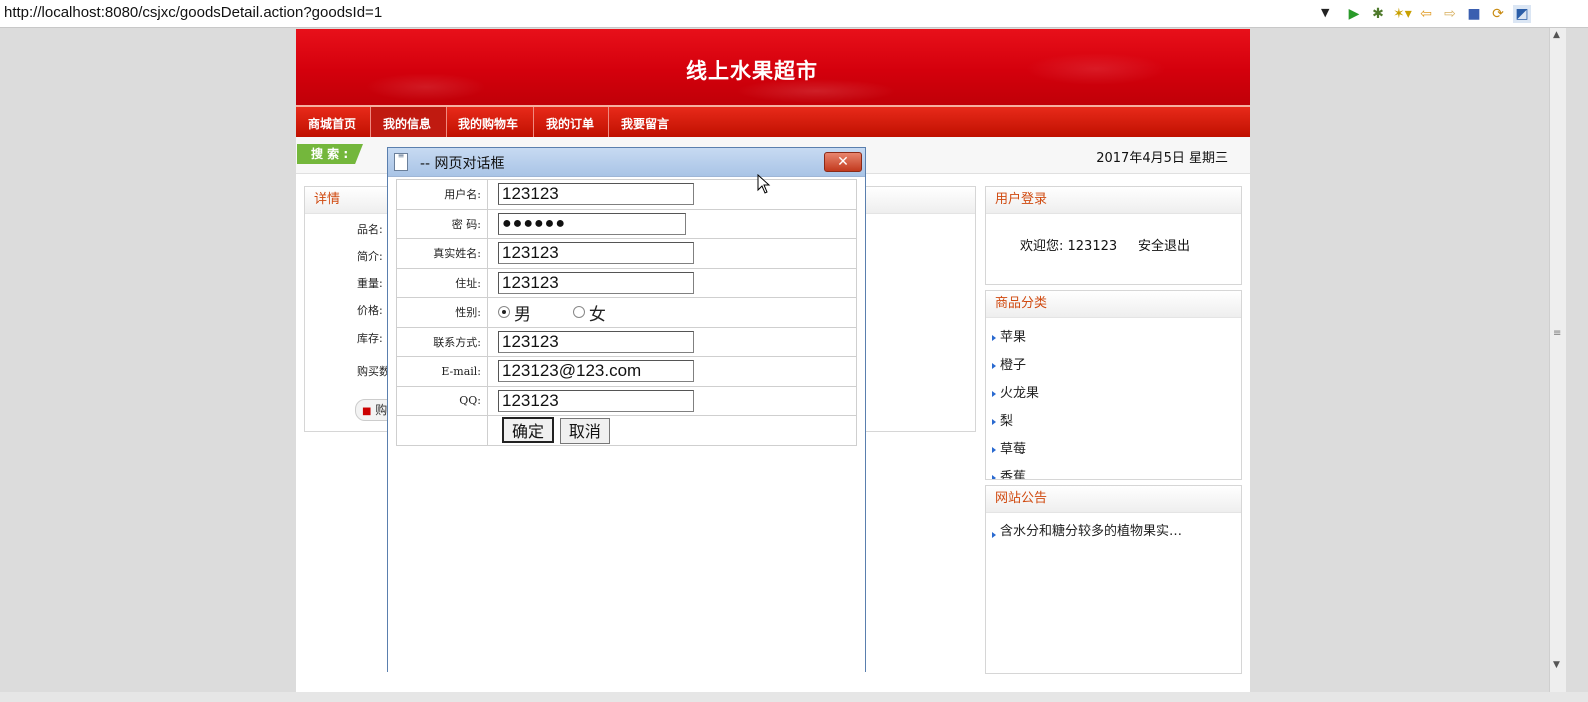 This screenshot has height=702, width=1588. Describe the element at coordinates (752, 71) in the screenshot. I see `site-title: 线上水果超市` at that location.